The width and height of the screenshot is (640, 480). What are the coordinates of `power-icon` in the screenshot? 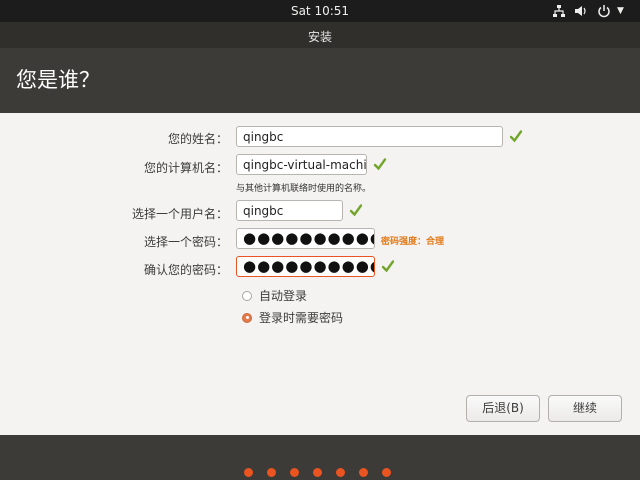 It's located at (604, 11).